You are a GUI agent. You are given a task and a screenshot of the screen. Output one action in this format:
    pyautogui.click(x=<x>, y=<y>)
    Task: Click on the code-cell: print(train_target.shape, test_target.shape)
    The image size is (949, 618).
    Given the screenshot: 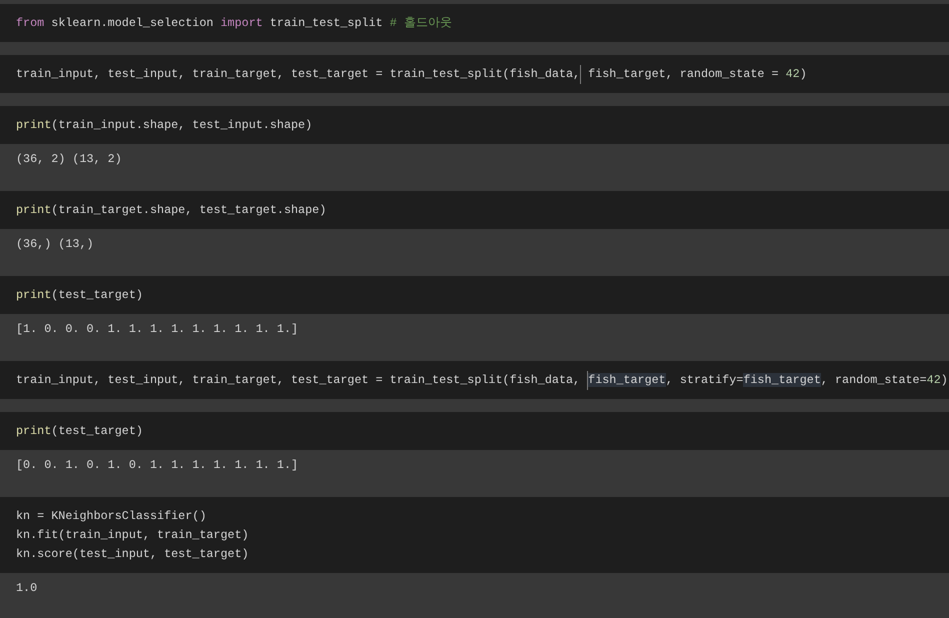 What is the action you would take?
    pyautogui.click(x=474, y=210)
    